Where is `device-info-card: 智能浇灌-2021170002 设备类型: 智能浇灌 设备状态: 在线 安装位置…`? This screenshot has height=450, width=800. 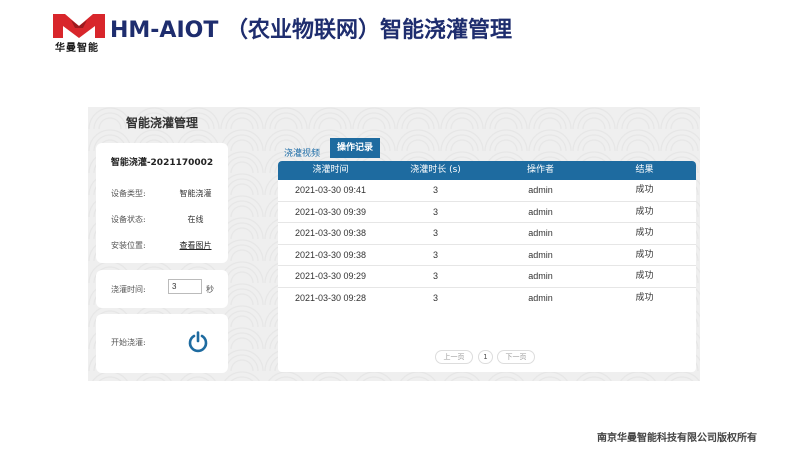
device-info-card: 智能浇灌-2021170002 设备类型: 智能浇灌 设备状态: 在线 安装位置… is located at coordinates (162, 203).